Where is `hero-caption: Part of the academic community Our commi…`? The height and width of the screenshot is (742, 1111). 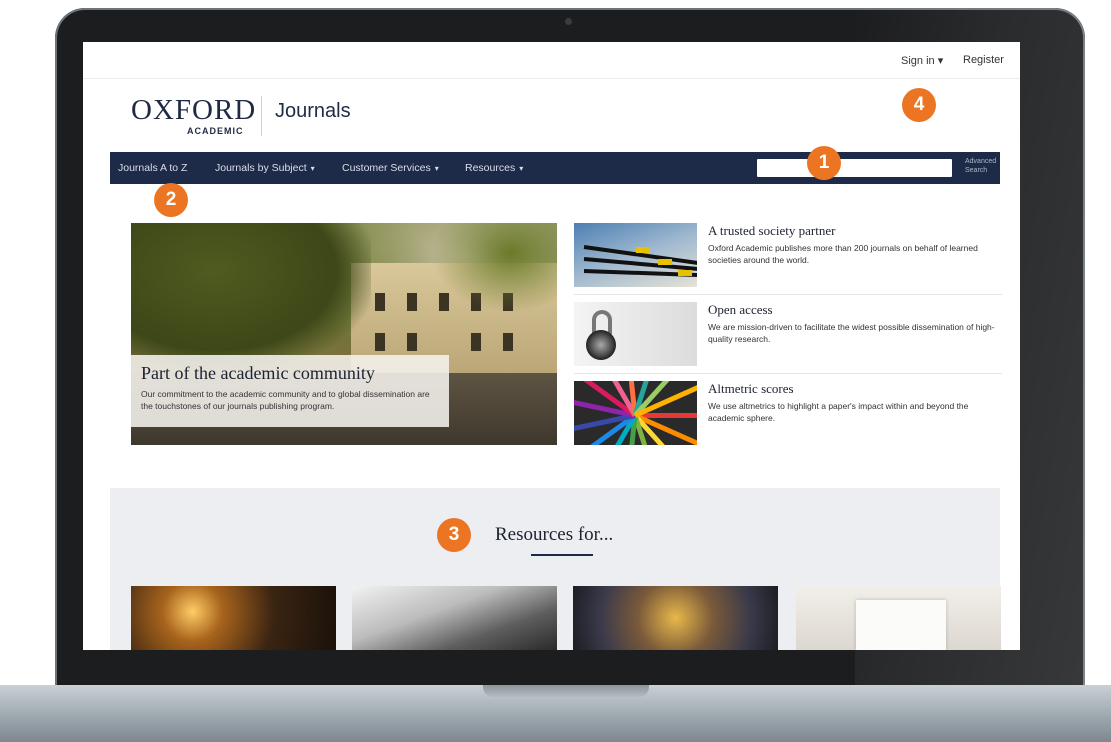 hero-caption: Part of the academic community Our commi… is located at coordinates (290, 391).